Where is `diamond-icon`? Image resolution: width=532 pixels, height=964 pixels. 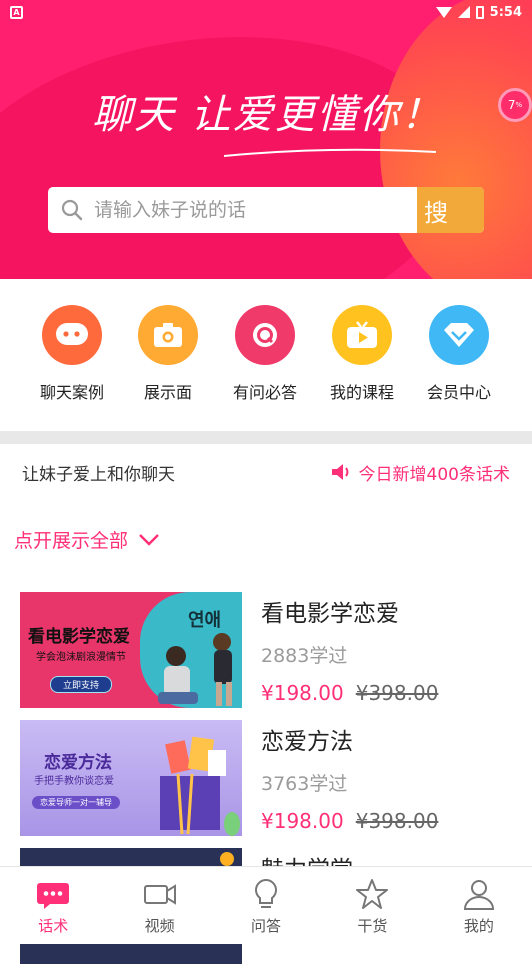
diamond-icon is located at coordinates (459, 335).